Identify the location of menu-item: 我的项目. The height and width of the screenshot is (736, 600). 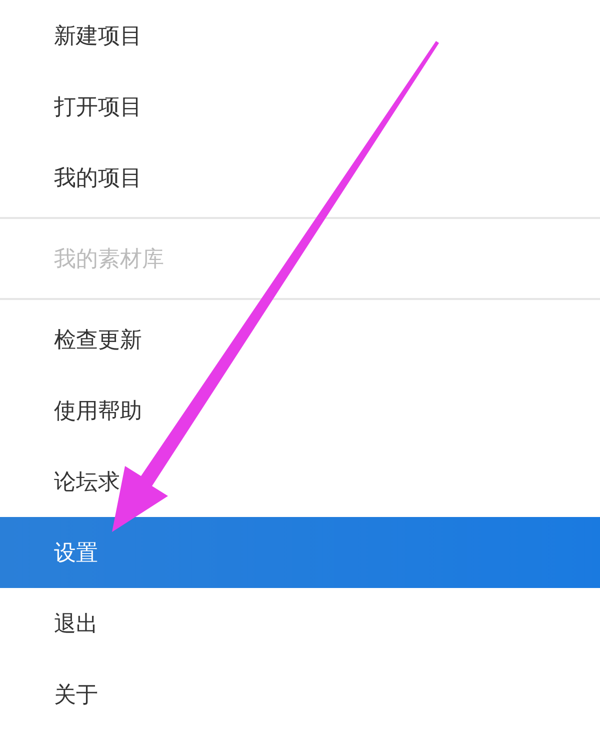
(300, 177).